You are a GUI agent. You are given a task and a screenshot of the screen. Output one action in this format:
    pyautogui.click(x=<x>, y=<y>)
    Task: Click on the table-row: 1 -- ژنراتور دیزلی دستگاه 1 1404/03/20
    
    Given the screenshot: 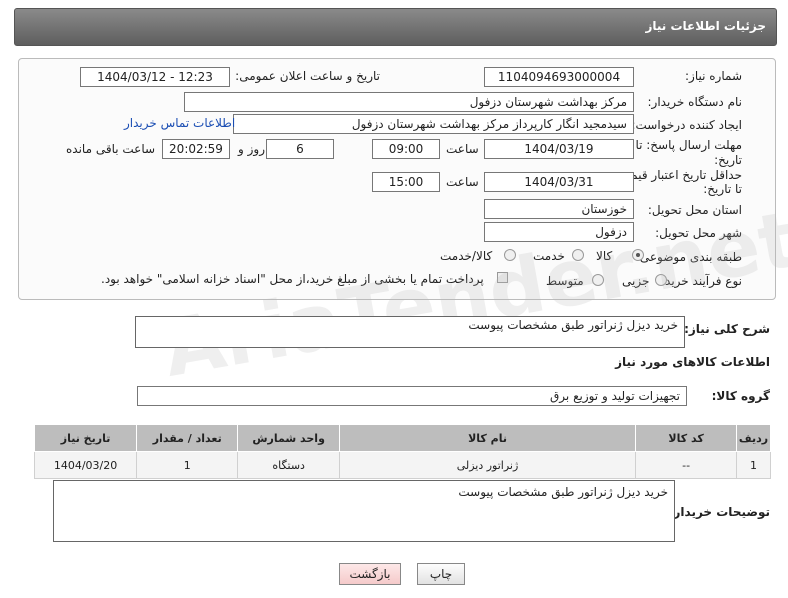 What is the action you would take?
    pyautogui.click(x=402, y=465)
    